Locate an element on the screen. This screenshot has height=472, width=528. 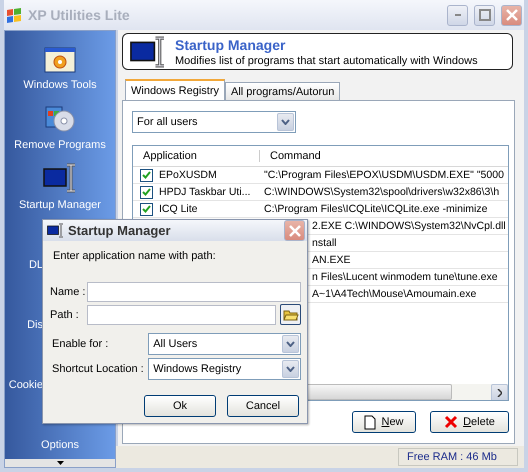
x-mark-icon is located at coordinates (451, 422).